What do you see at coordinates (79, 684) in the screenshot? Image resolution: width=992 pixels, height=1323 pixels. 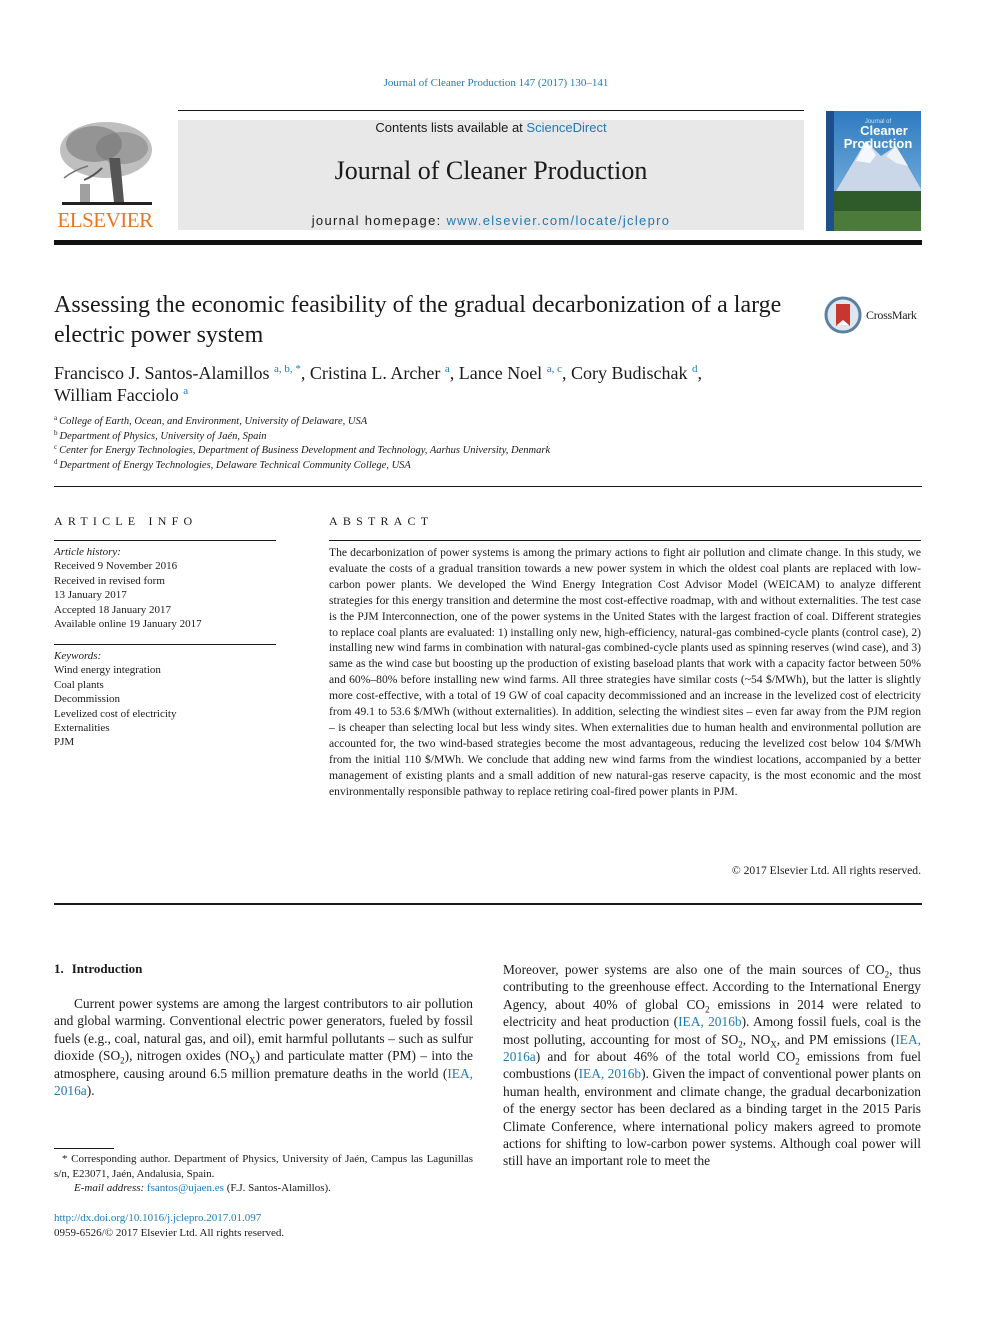 I see `keyword-item: Coal plants` at bounding box center [79, 684].